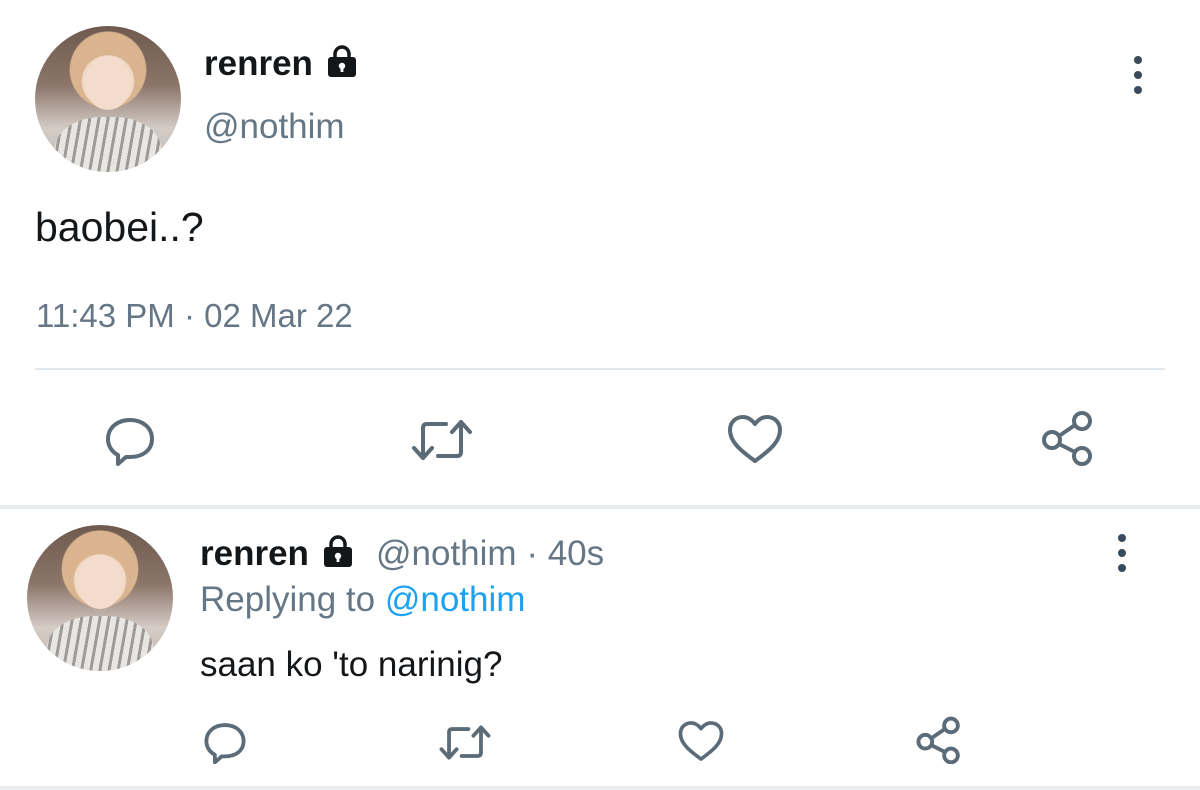  I want to click on reply-age: 40s, so click(576, 553).